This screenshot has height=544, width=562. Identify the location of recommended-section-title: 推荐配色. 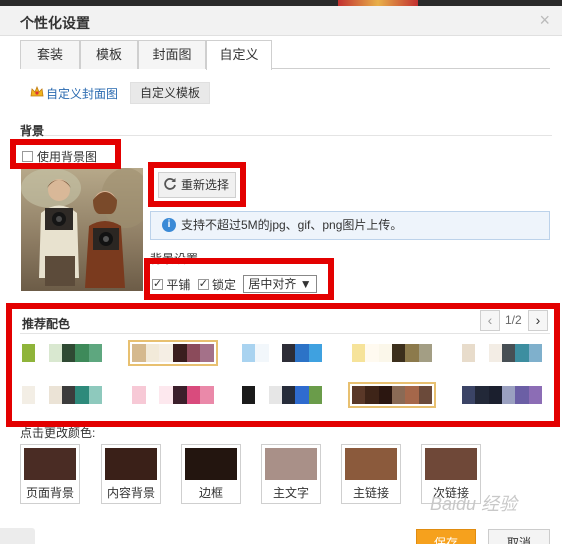
(46, 324).